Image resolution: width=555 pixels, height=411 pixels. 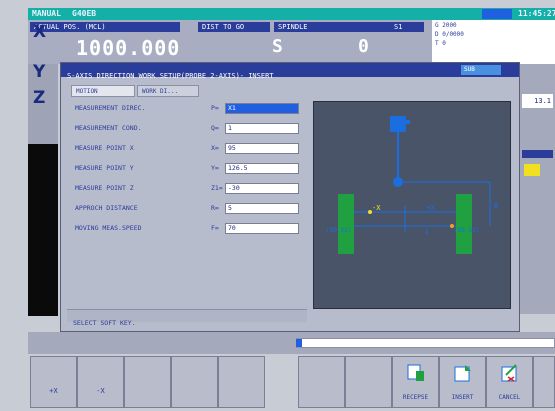 What do you see at coordinates (532, 170) in the screenshot?
I see `yellow-indicator` at bounding box center [532, 170].